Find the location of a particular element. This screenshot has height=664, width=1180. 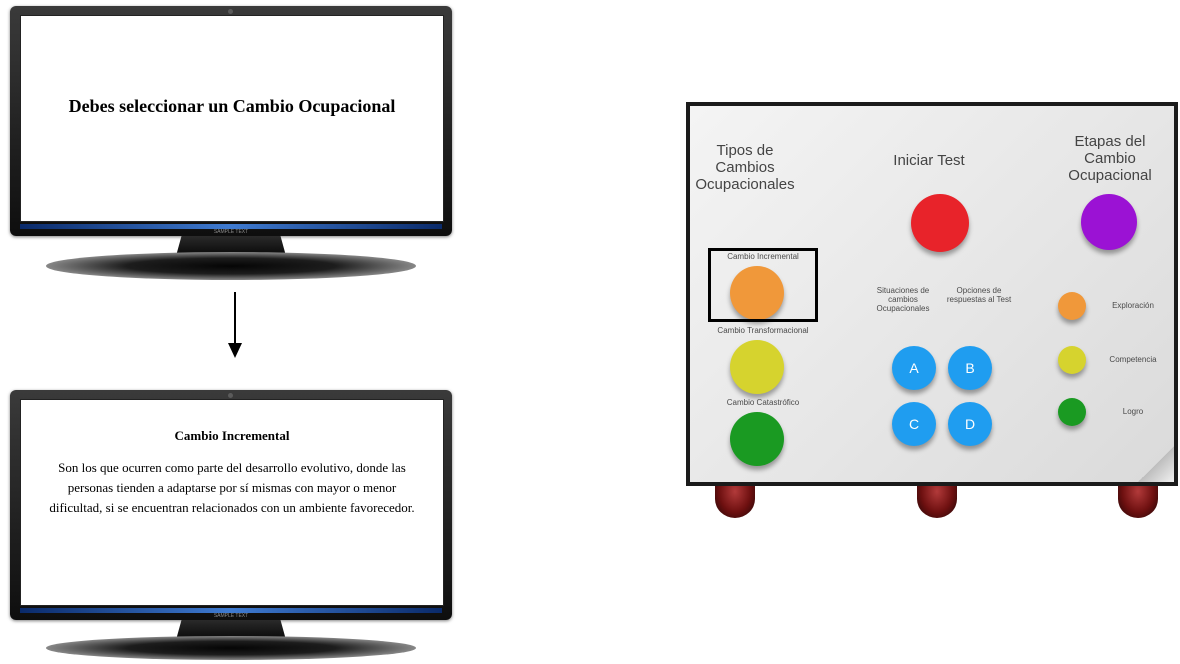

page-curl is located at coordinates (1156, 464).